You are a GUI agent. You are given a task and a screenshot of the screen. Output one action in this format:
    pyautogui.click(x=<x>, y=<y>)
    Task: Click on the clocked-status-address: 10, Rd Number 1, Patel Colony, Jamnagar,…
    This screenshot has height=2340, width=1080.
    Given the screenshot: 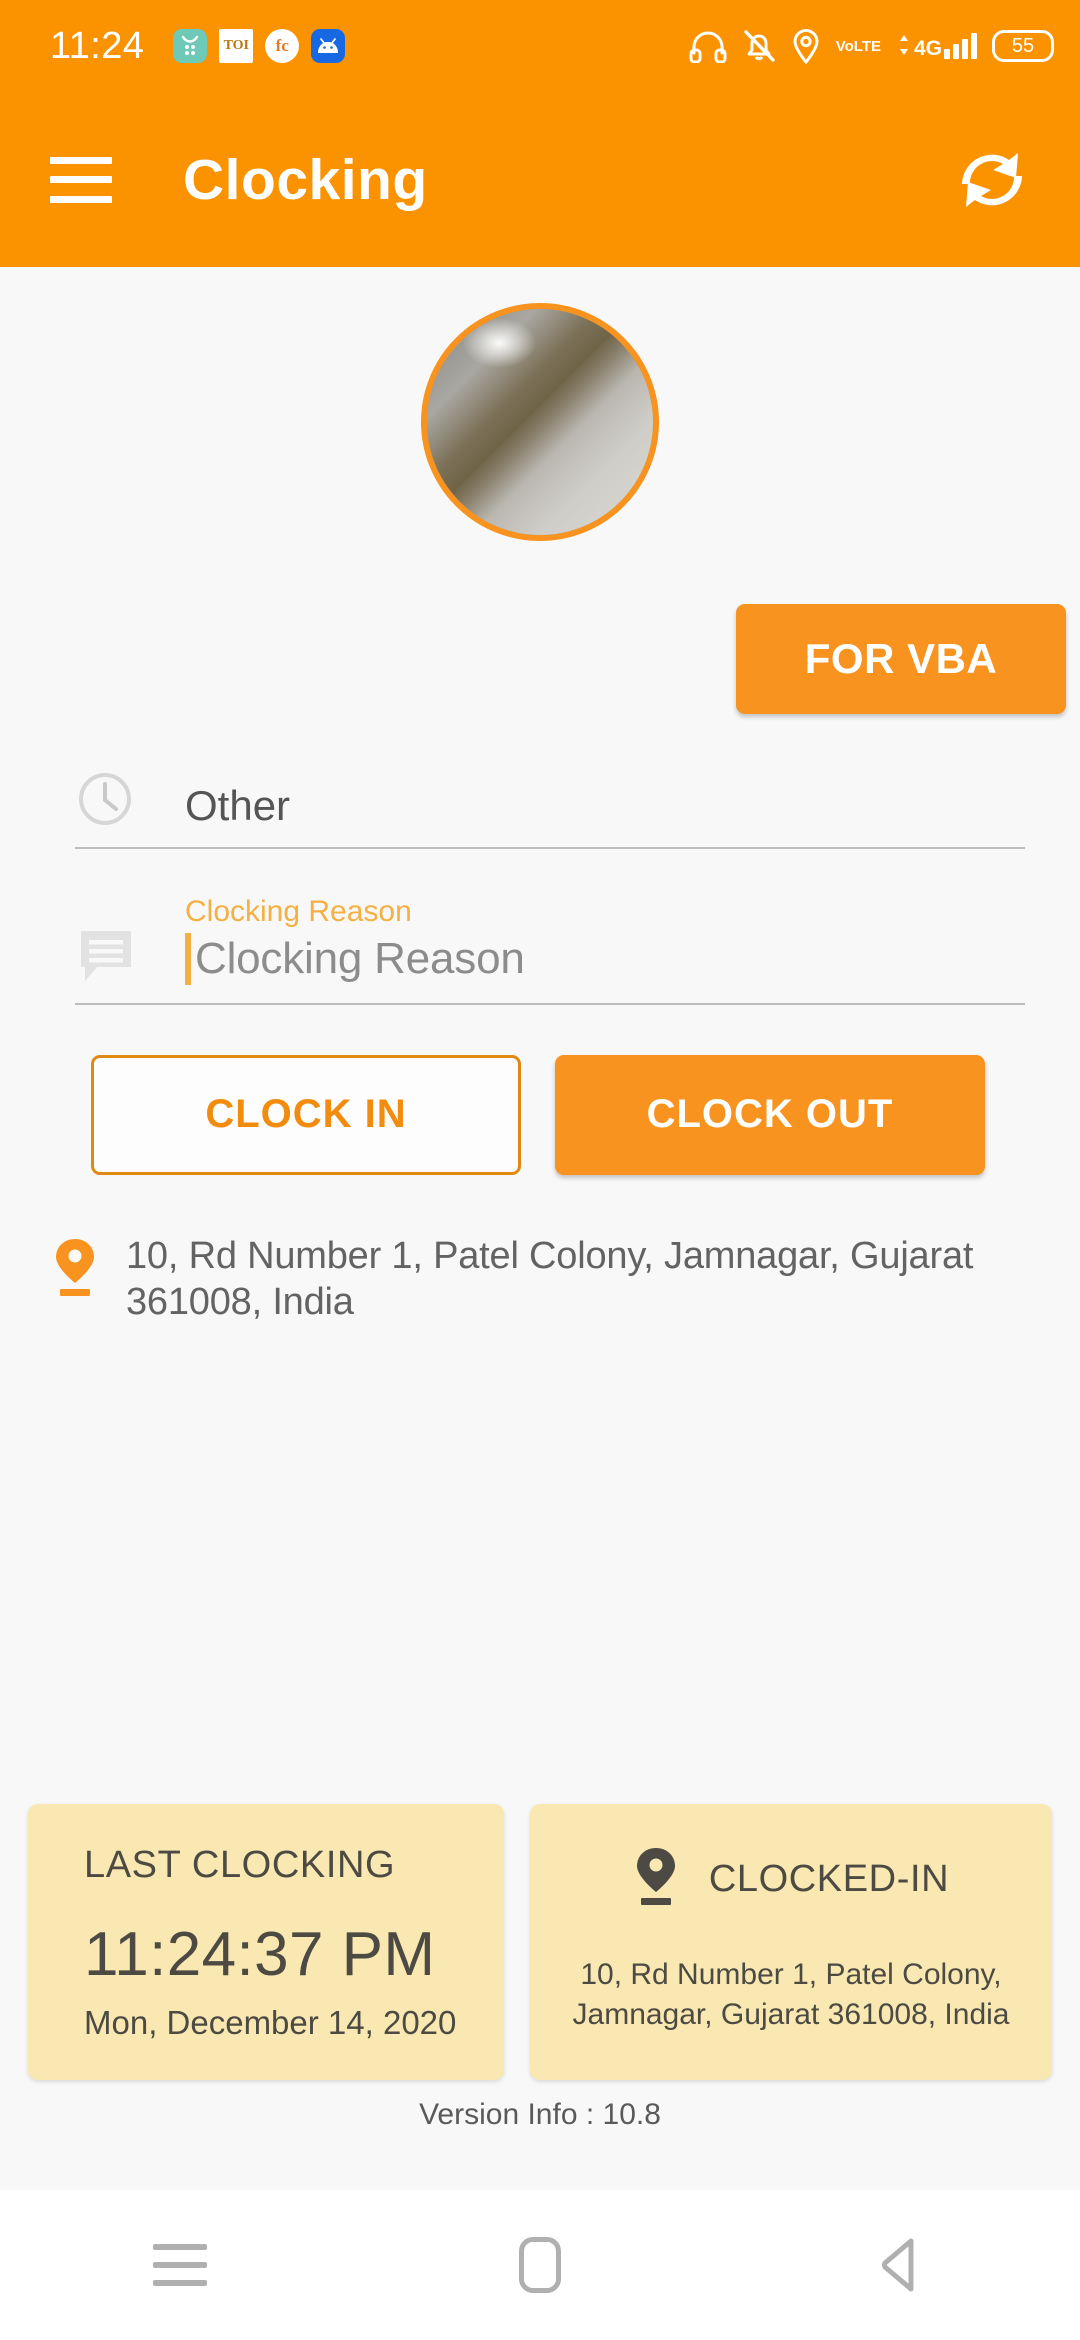 What is the action you would take?
    pyautogui.click(x=791, y=1994)
    